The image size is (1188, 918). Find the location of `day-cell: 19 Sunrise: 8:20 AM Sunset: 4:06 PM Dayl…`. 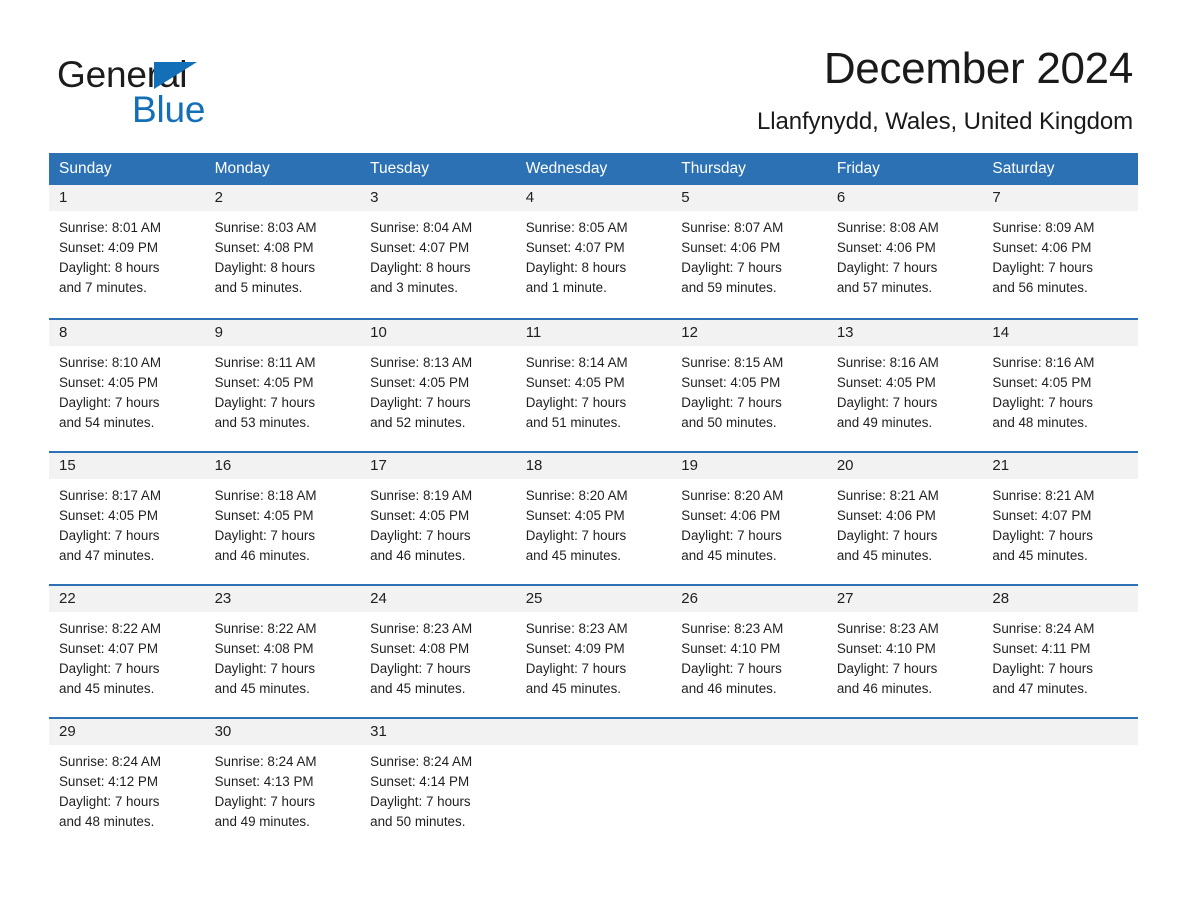

day-cell: 19 Sunrise: 8:20 AM Sunset: 4:06 PM Dayl… is located at coordinates (749, 513).